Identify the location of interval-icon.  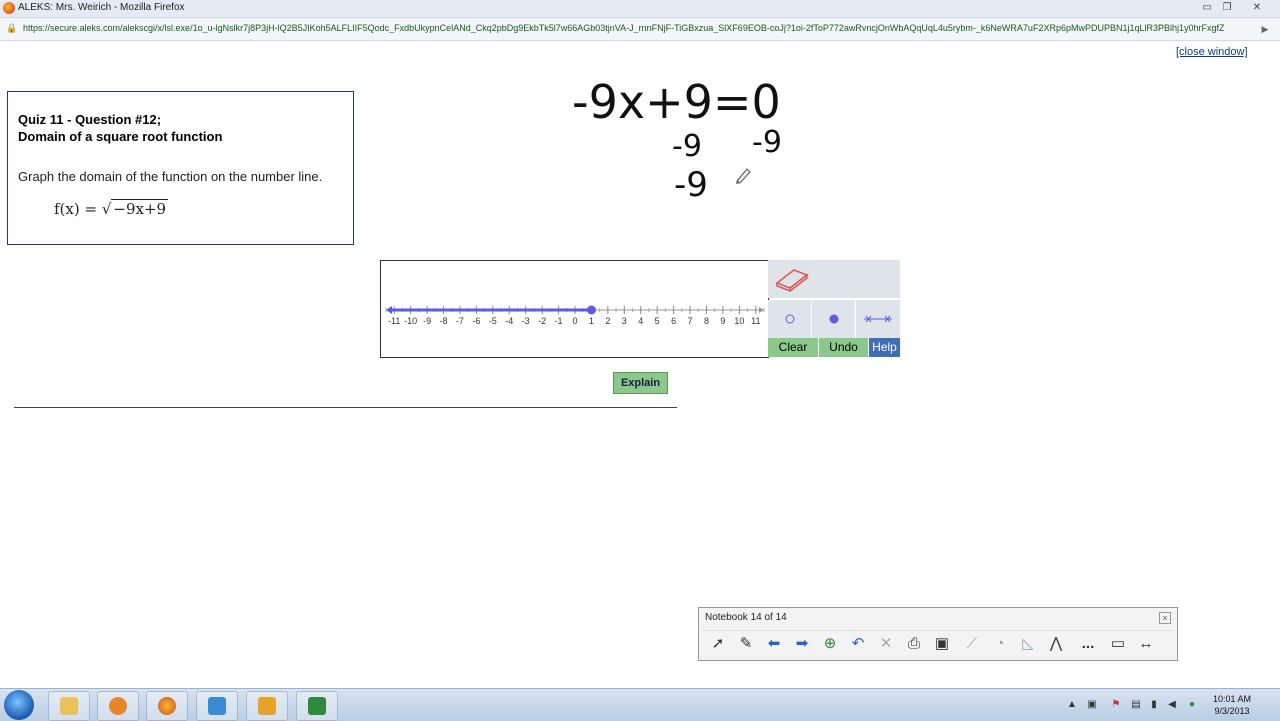
(878, 319).